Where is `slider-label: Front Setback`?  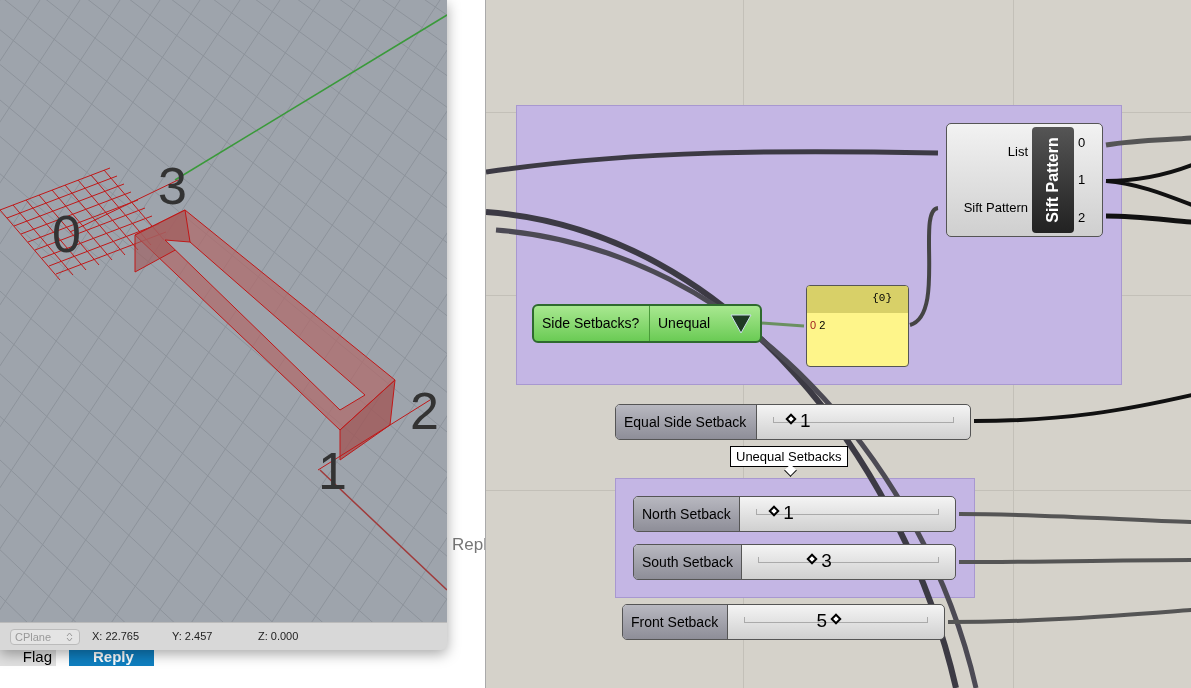 slider-label: Front Setback is located at coordinates (675, 622).